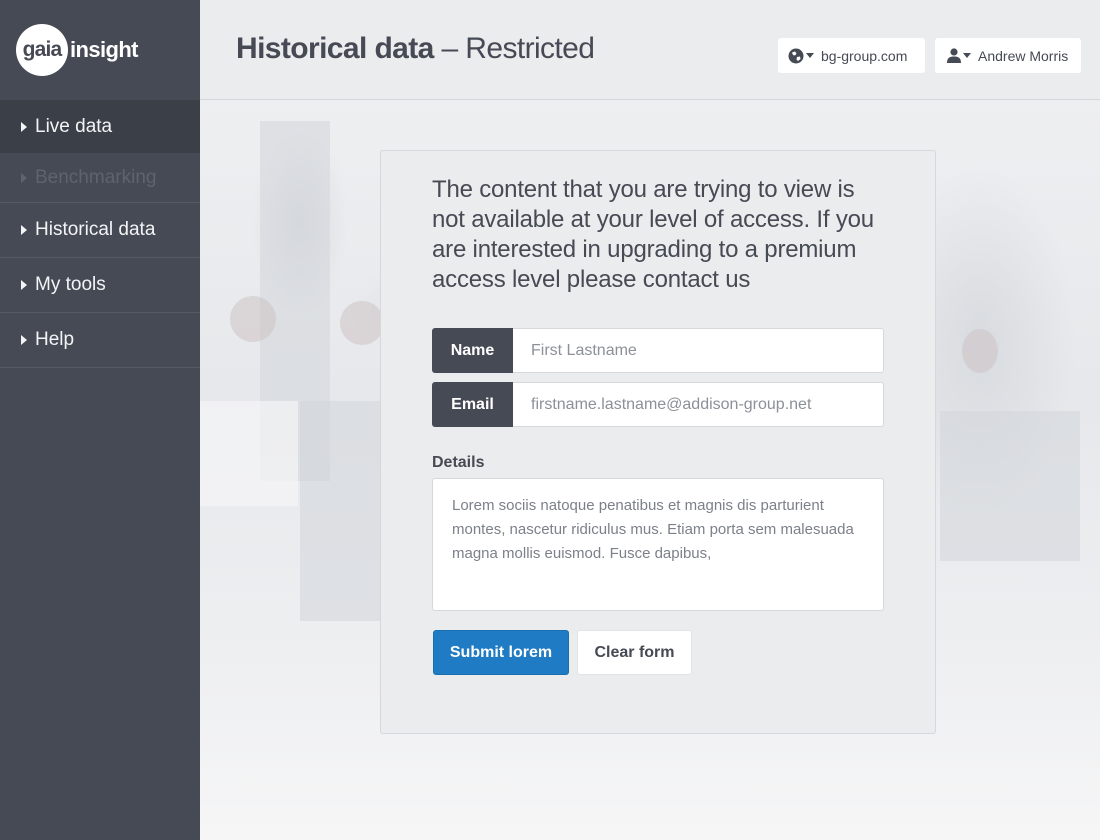 This screenshot has width=1100, height=840. I want to click on sidebar-item-label: Help, so click(55, 339).